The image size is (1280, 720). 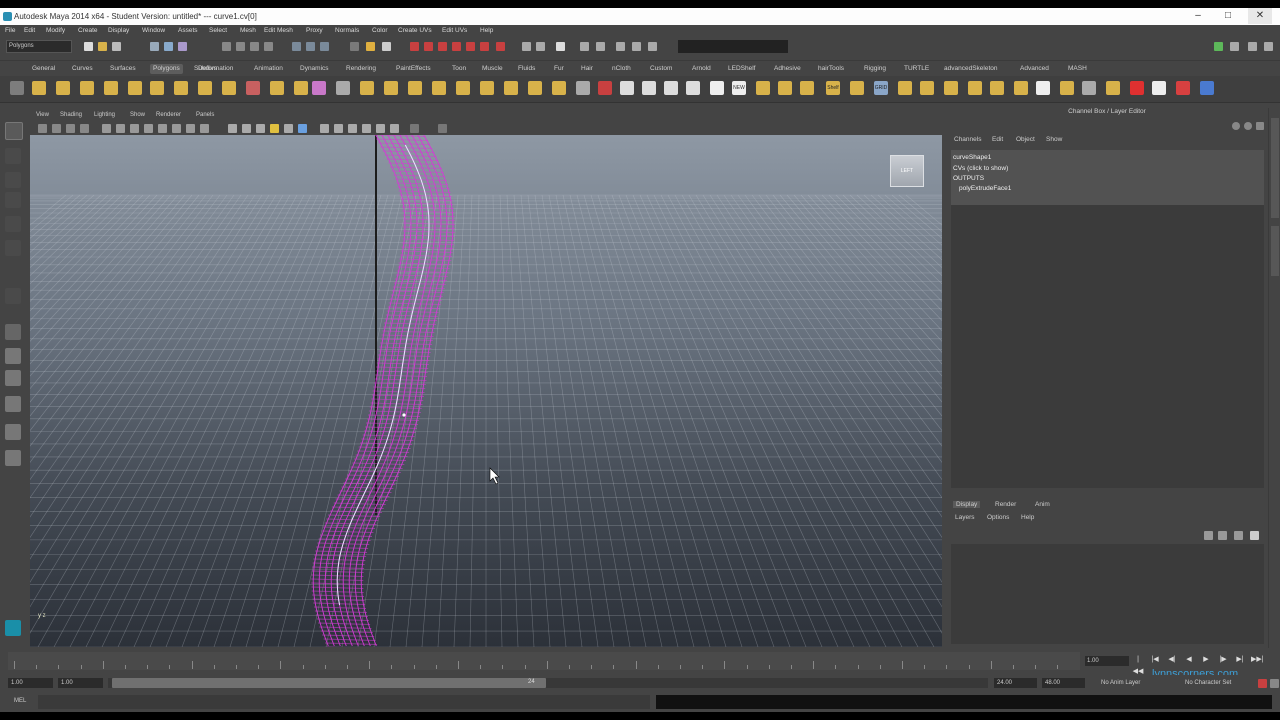 What do you see at coordinates (652, 46) in the screenshot?
I see `channel-box-toggle-icon` at bounding box center [652, 46].